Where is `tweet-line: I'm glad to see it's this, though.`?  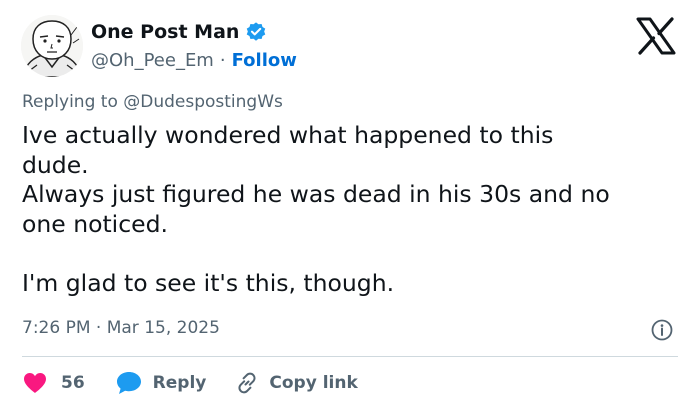
tweet-line: I'm glad to see it's this, though. is located at coordinates (208, 282).